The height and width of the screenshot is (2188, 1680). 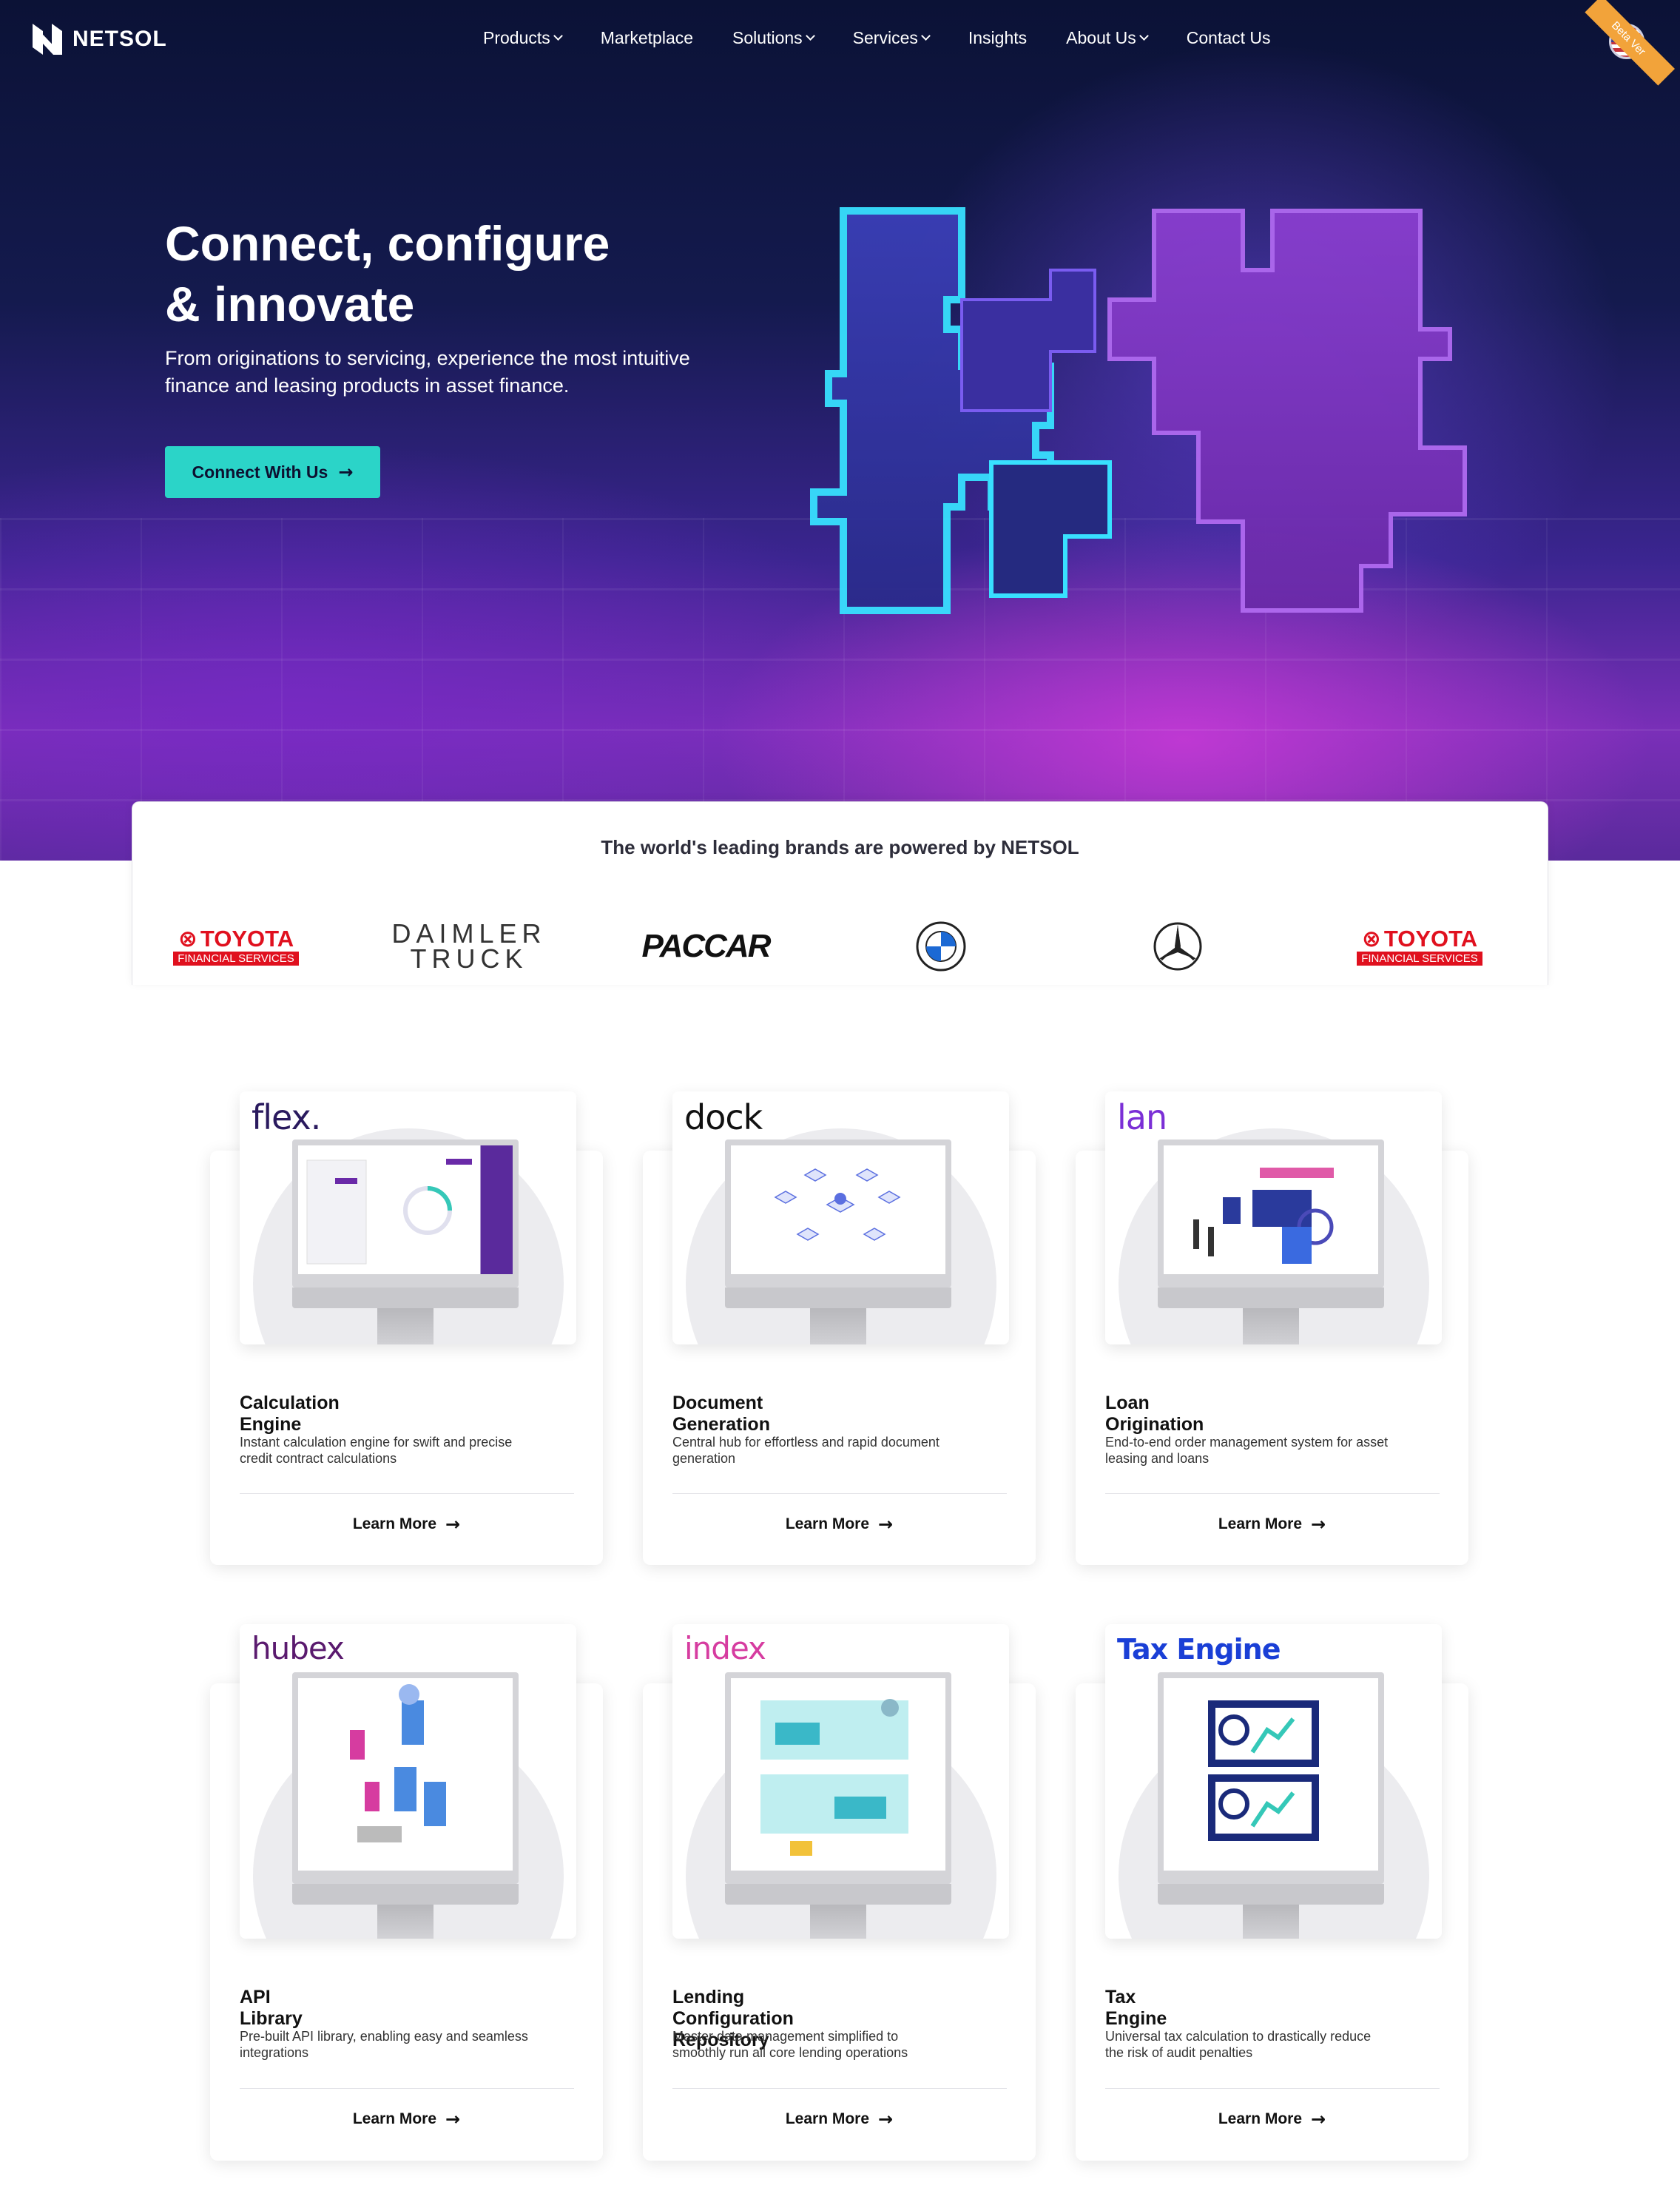 What do you see at coordinates (389, 1212) in the screenshot?
I see `calculator-ui-illustration` at bounding box center [389, 1212].